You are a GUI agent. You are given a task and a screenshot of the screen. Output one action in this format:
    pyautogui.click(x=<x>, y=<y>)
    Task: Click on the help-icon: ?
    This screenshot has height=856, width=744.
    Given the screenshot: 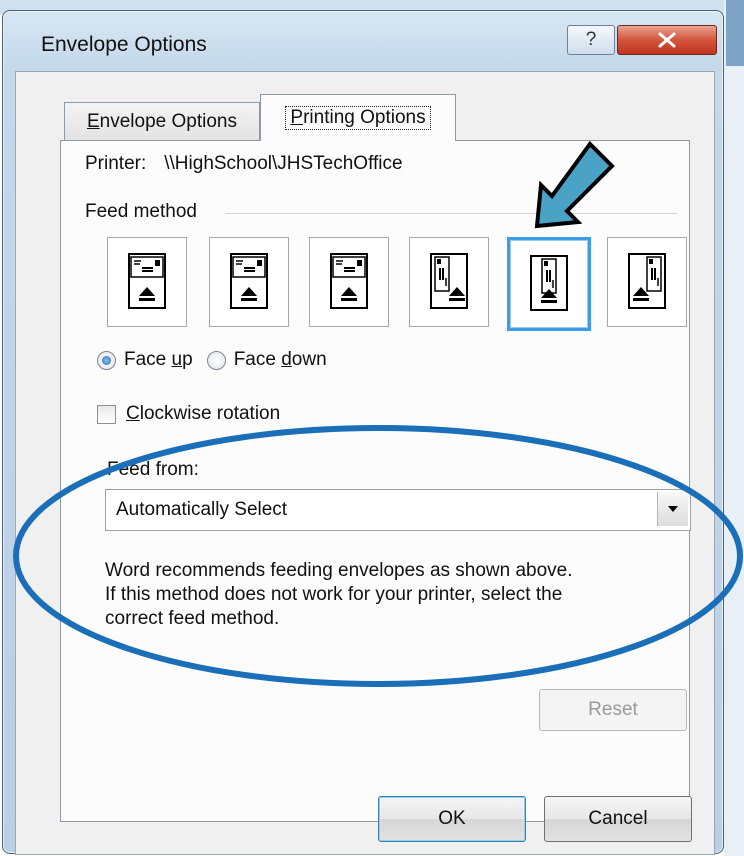 What is the action you would take?
    pyautogui.click(x=591, y=39)
    